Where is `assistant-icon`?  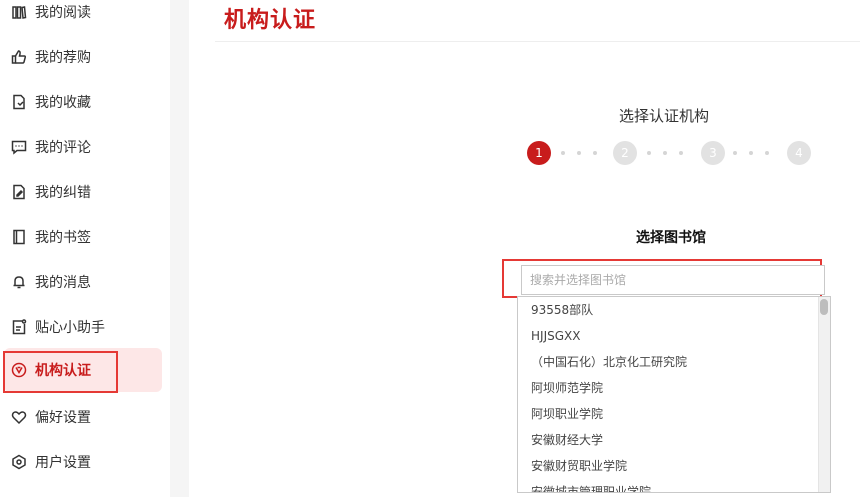
assistant-icon is located at coordinates (19, 327).